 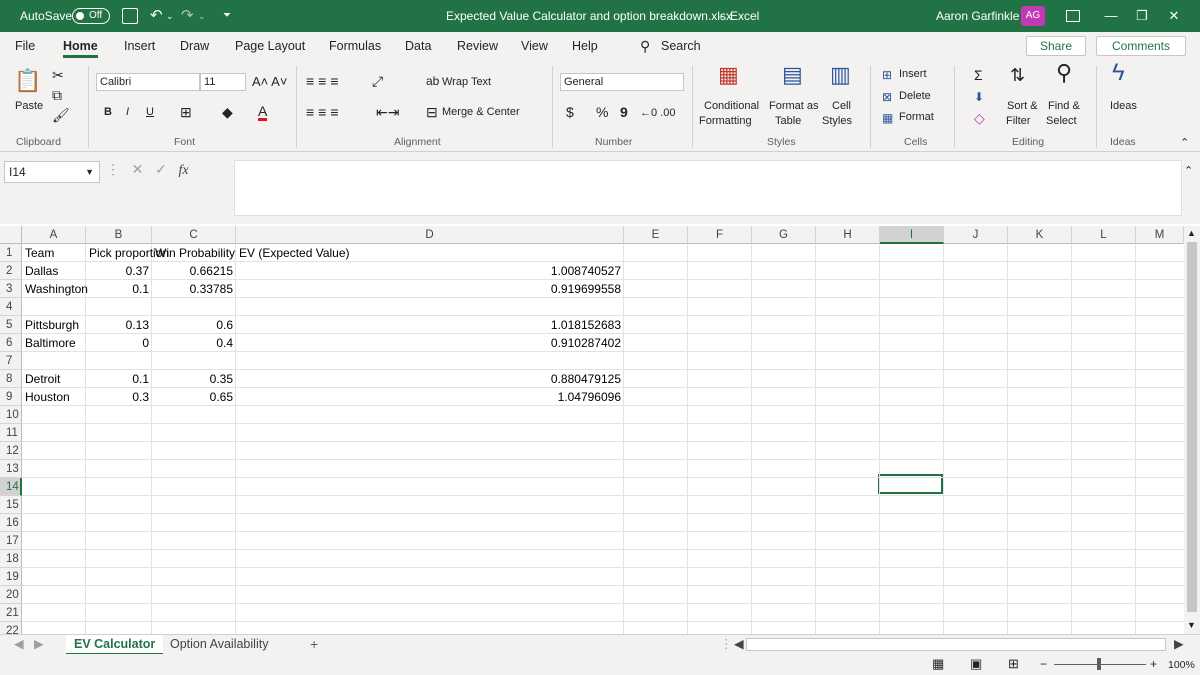 I want to click on cell-c1: Win Probability, so click(x=195, y=253).